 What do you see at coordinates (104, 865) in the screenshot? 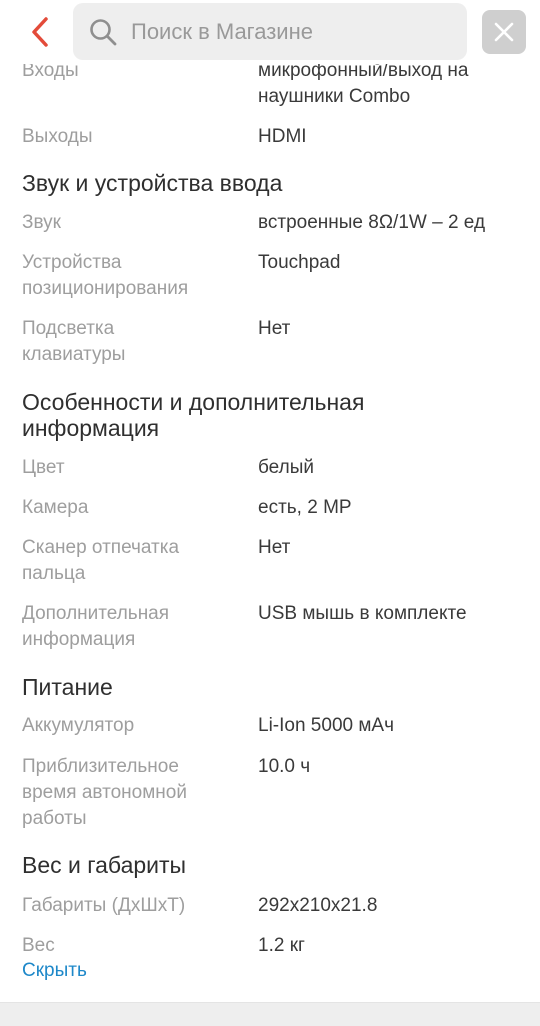
I see `section-title-size: Вес и габариты` at bounding box center [104, 865].